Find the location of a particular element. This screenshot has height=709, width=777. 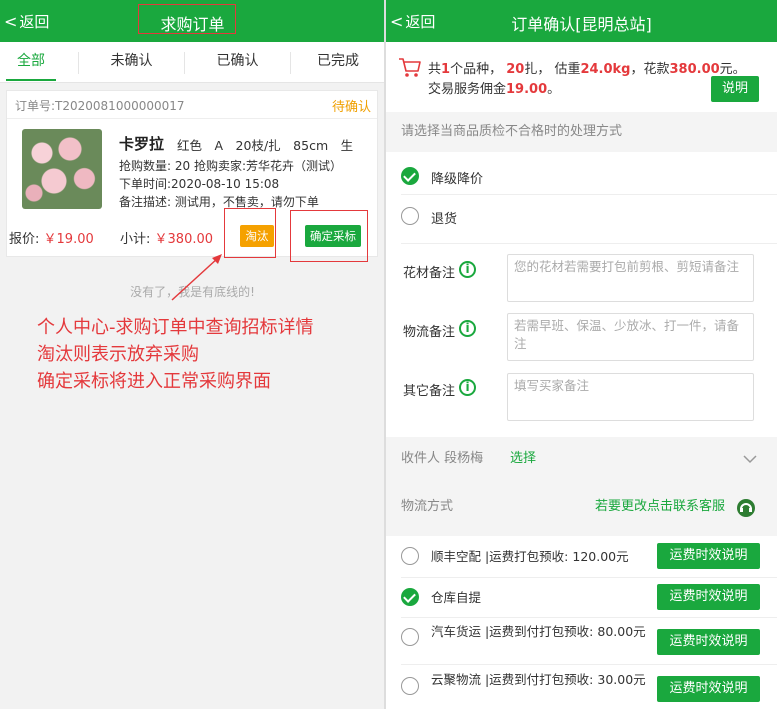

annotation-line-1: 个人中心-求购订单中查询招标详情 is located at coordinates (175, 327).